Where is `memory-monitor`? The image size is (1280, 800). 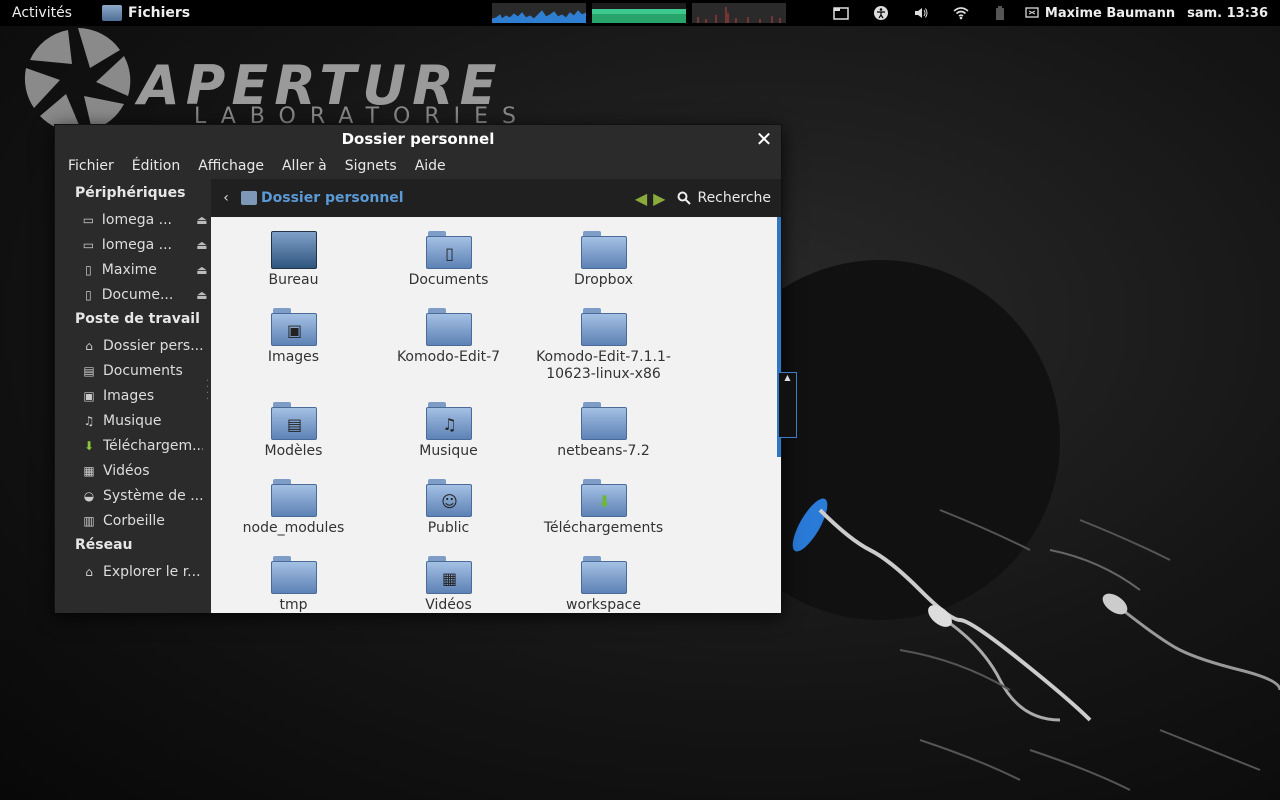 memory-monitor is located at coordinates (639, 13).